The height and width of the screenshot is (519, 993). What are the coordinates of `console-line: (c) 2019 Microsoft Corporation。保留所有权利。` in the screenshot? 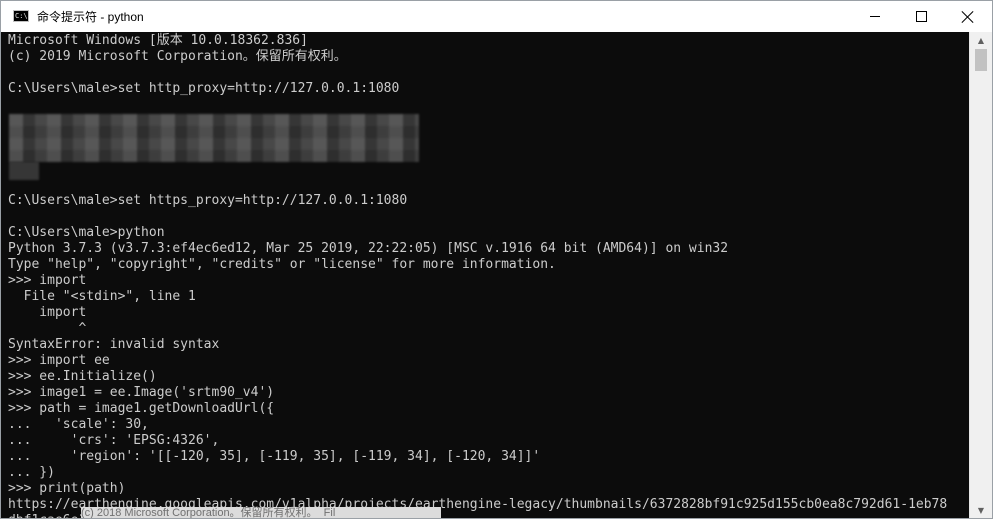 It's located at (177, 56).